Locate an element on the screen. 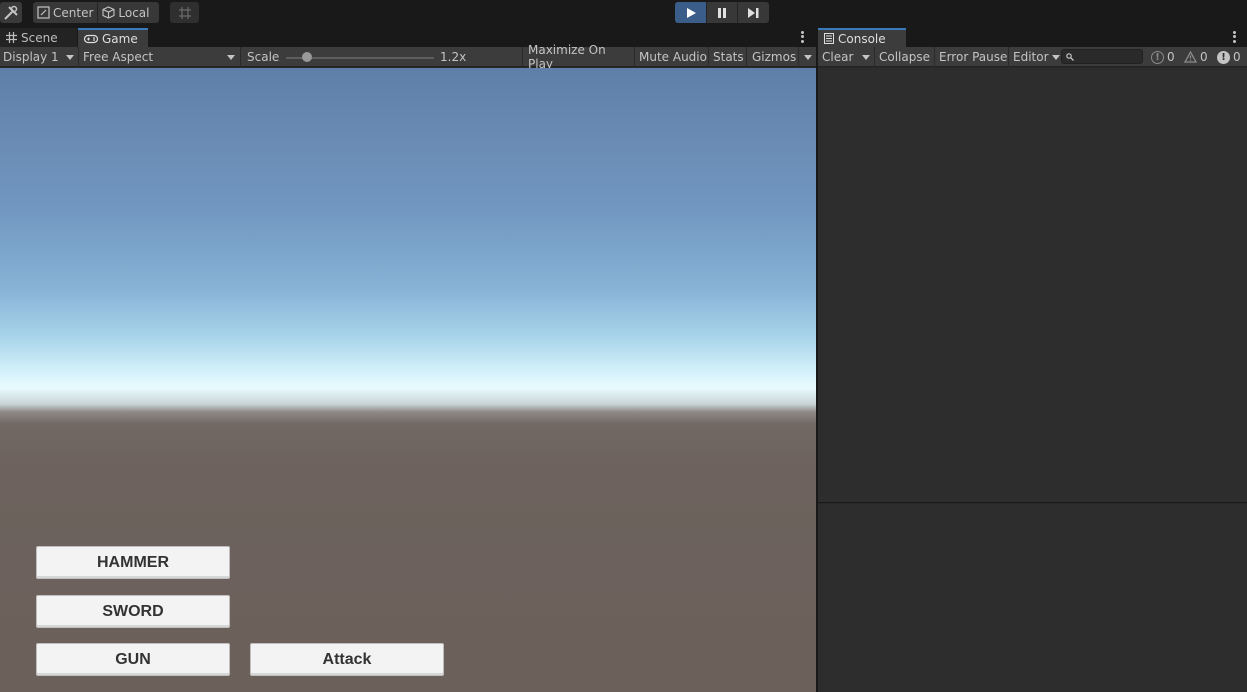  pause-icon is located at coordinates (722, 12).